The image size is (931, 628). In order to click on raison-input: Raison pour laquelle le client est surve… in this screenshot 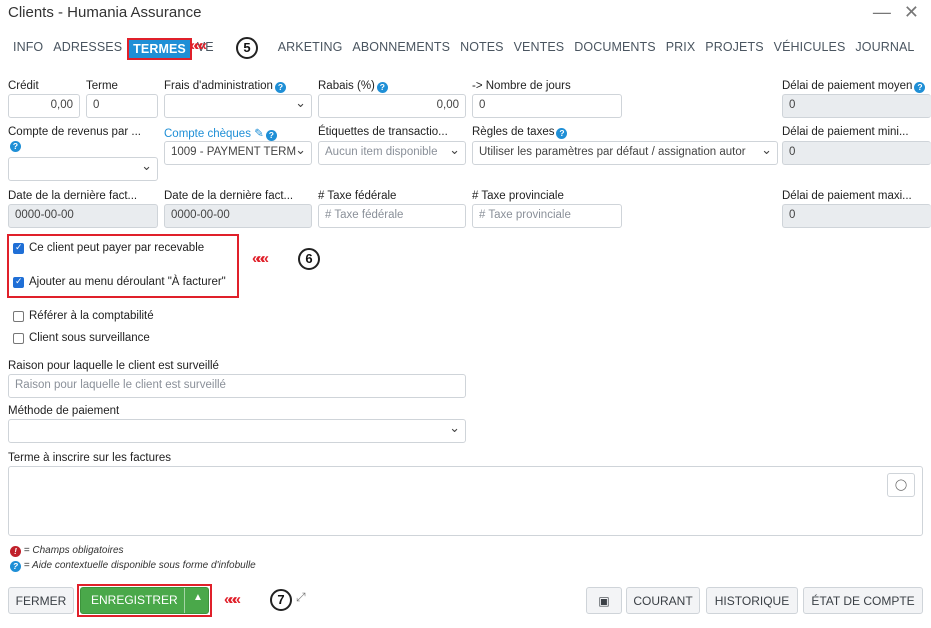, I will do `click(237, 386)`.